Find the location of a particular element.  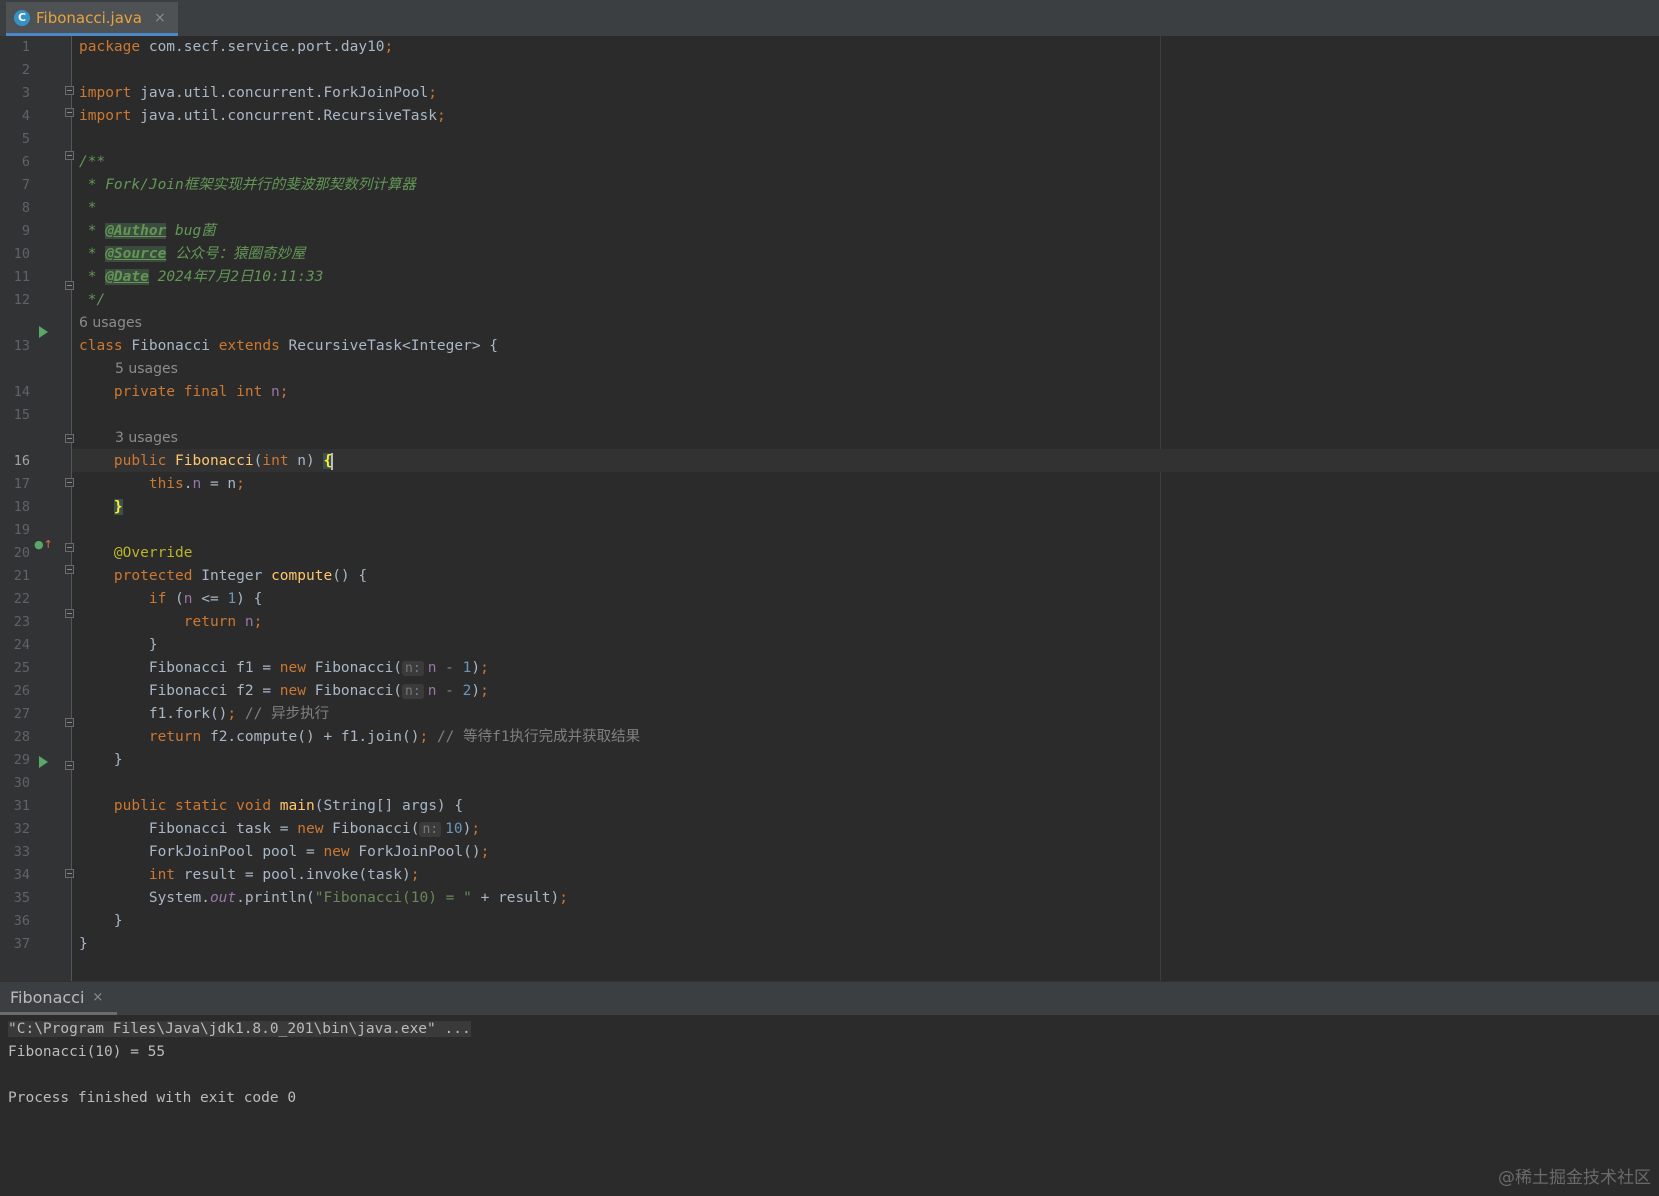

usages-hint: 6 usages is located at coordinates (110, 323).